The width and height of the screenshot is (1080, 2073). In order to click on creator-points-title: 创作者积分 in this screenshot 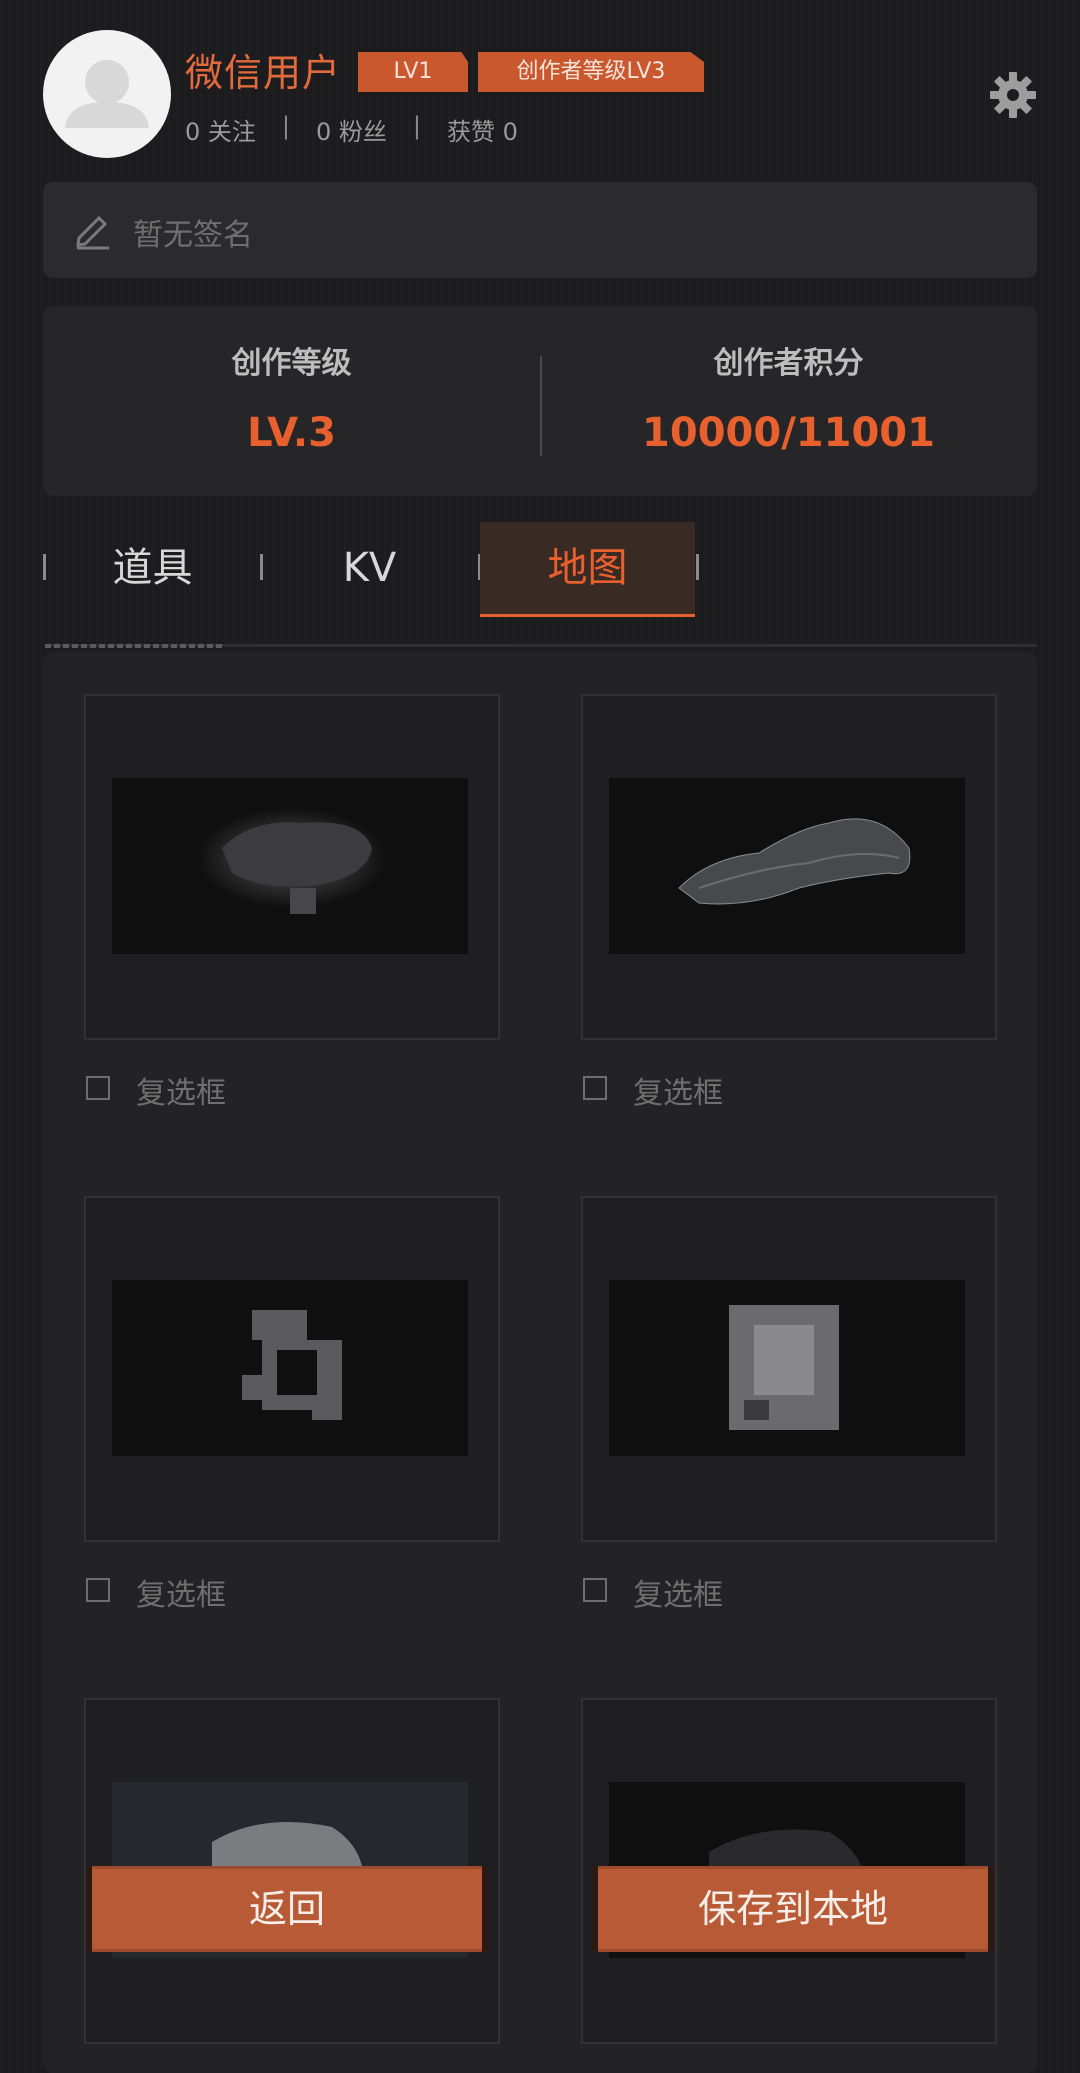, I will do `click(788, 363)`.